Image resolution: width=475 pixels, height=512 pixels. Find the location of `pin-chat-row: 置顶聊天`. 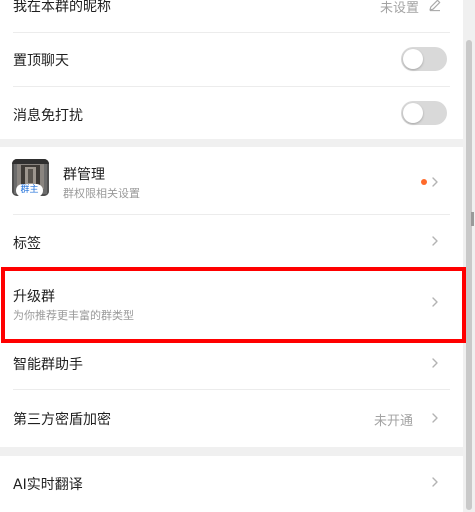

pin-chat-row: 置顶聊天 is located at coordinates (231, 59).